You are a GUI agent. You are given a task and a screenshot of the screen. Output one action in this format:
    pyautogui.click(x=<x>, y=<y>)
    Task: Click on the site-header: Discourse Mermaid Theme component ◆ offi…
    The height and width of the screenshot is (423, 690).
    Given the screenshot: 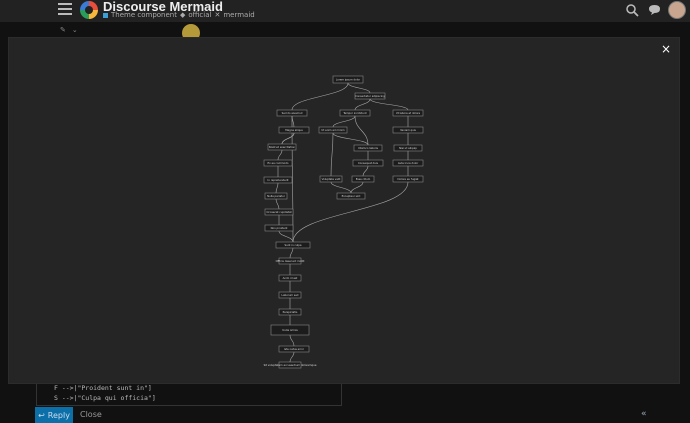 What is the action you would take?
    pyautogui.click(x=345, y=11)
    